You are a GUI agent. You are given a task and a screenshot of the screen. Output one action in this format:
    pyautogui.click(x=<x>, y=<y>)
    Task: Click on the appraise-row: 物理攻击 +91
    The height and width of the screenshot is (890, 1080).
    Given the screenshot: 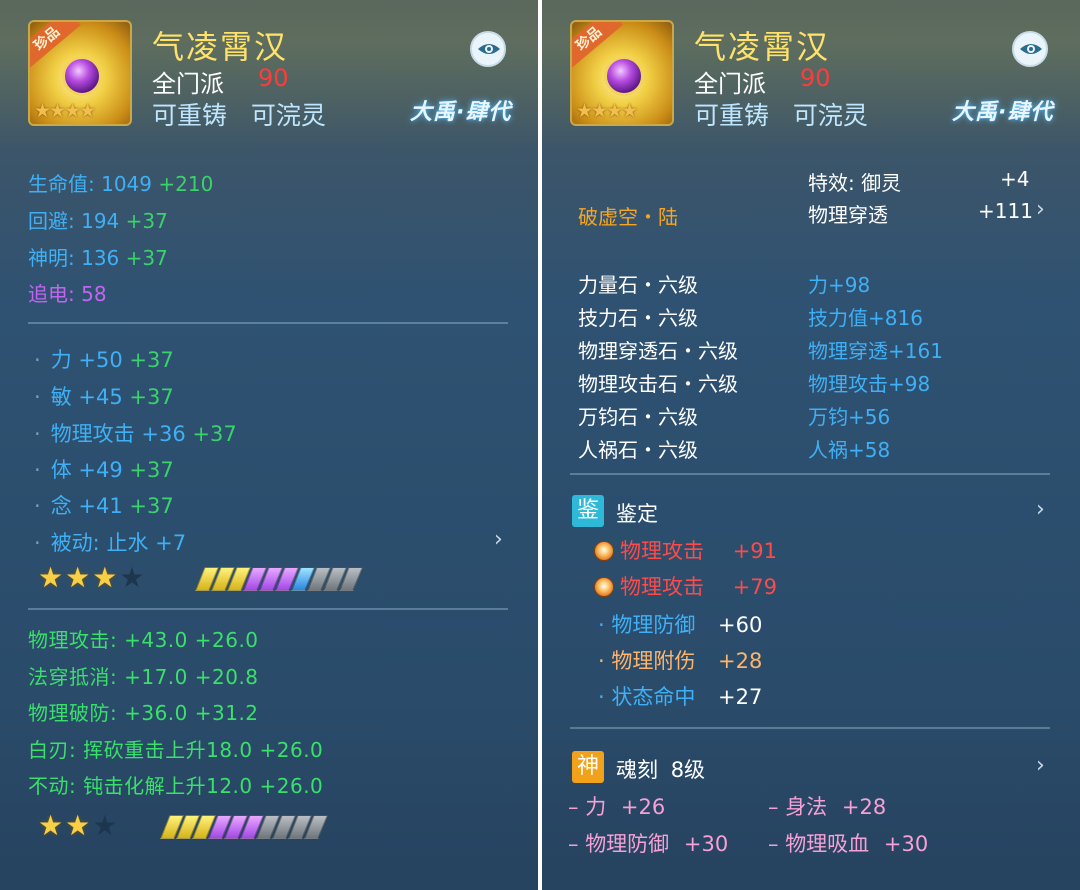 What is the action you would take?
    pyautogui.click(x=685, y=550)
    